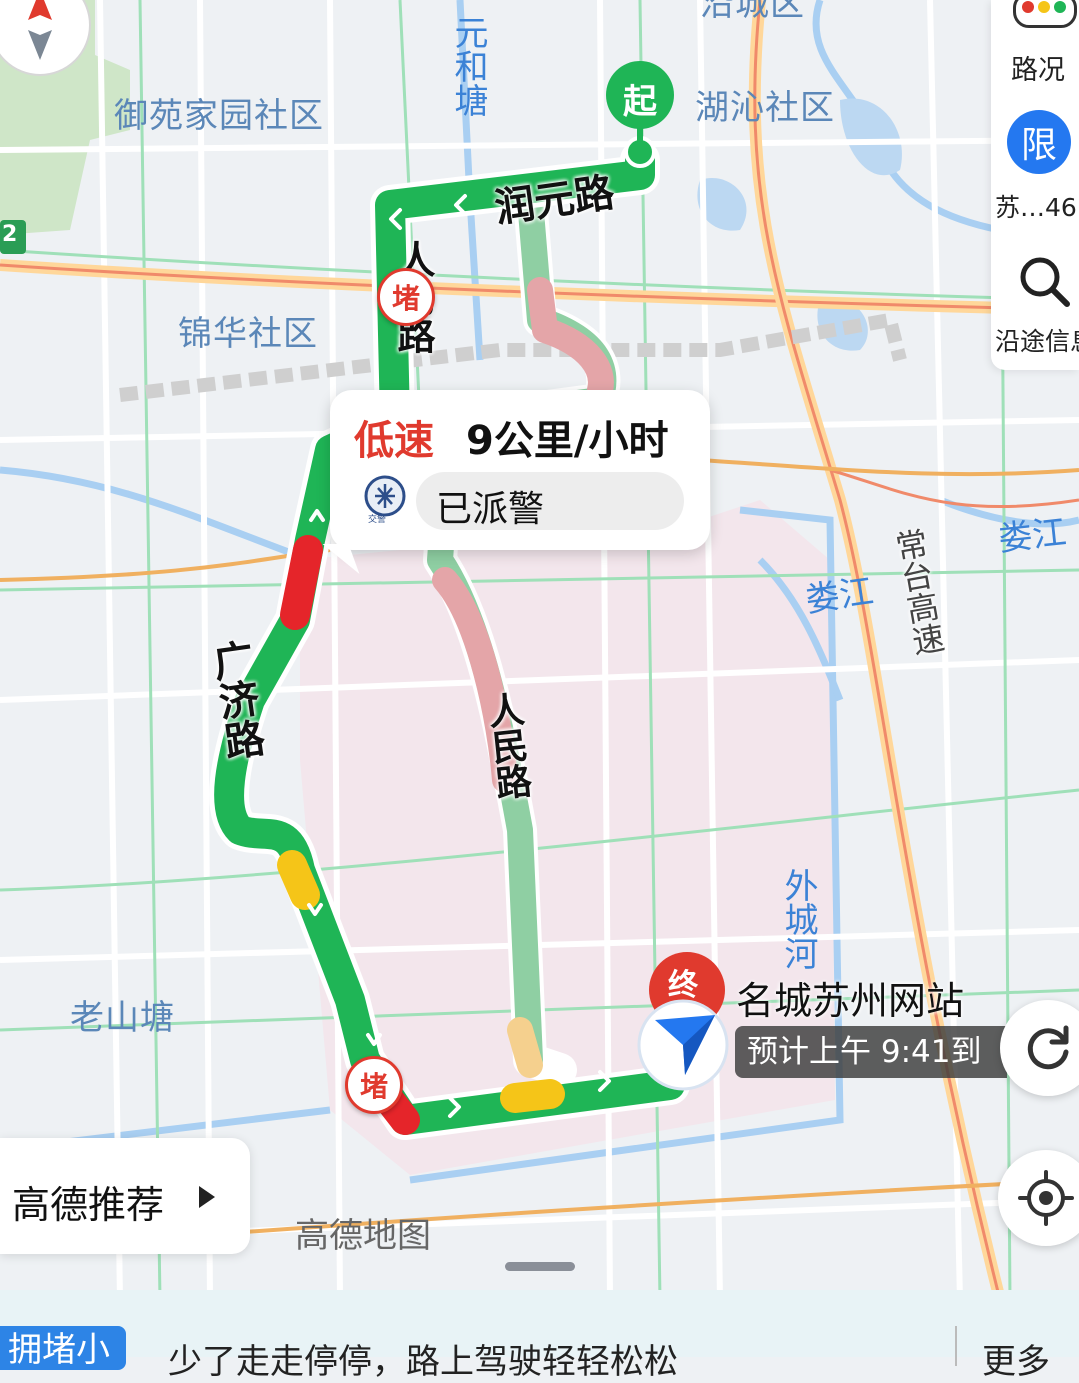 The image size is (1079, 1383). I want to click on dispatch-status: 已派警, so click(490, 509).